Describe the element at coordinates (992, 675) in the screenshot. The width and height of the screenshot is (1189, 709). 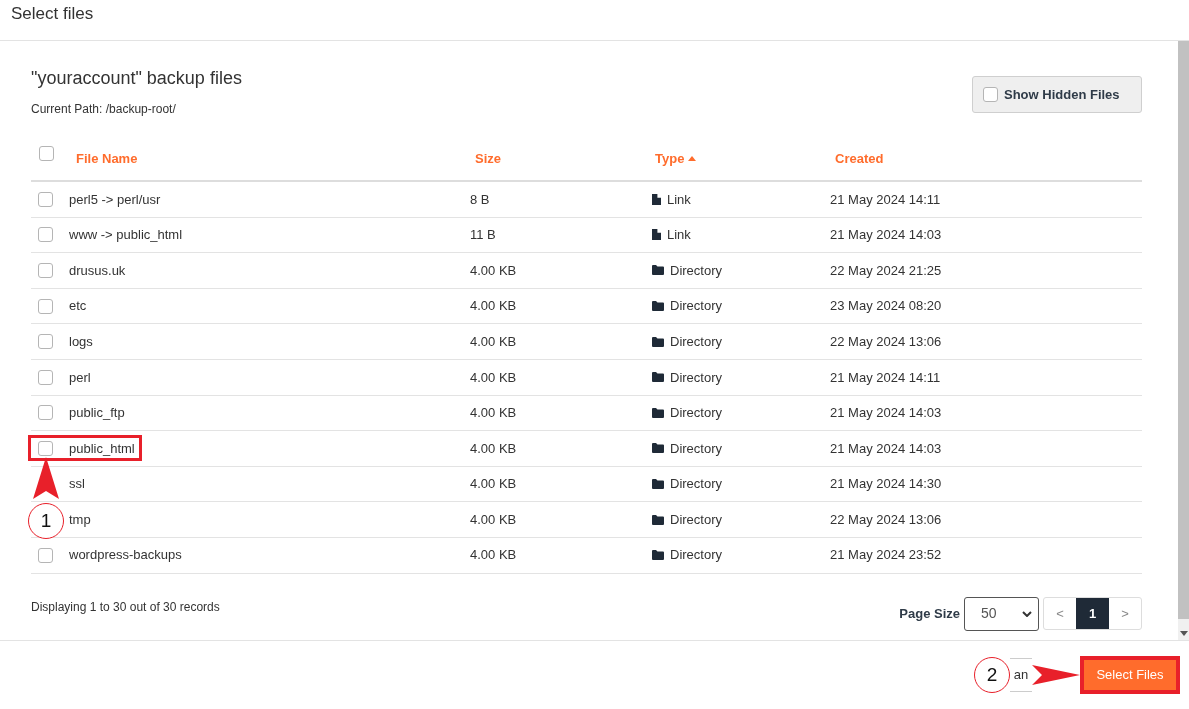
I see `callout-number: 2` at that location.